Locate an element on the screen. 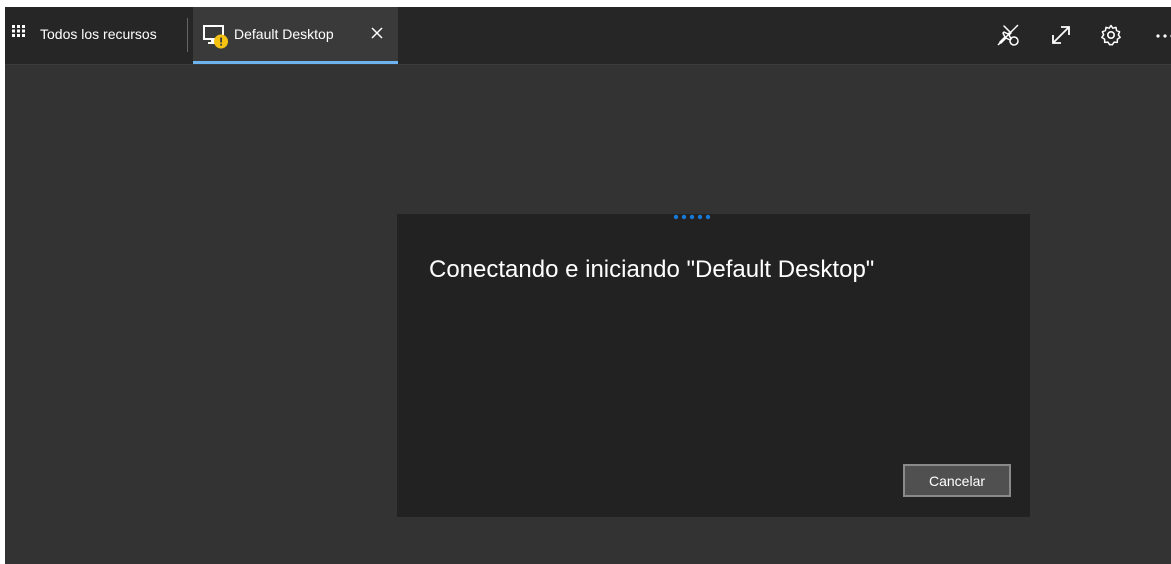 The height and width of the screenshot is (564, 1171). top-bar: Todos los recursos Default Desktop is located at coordinates (588, 36).